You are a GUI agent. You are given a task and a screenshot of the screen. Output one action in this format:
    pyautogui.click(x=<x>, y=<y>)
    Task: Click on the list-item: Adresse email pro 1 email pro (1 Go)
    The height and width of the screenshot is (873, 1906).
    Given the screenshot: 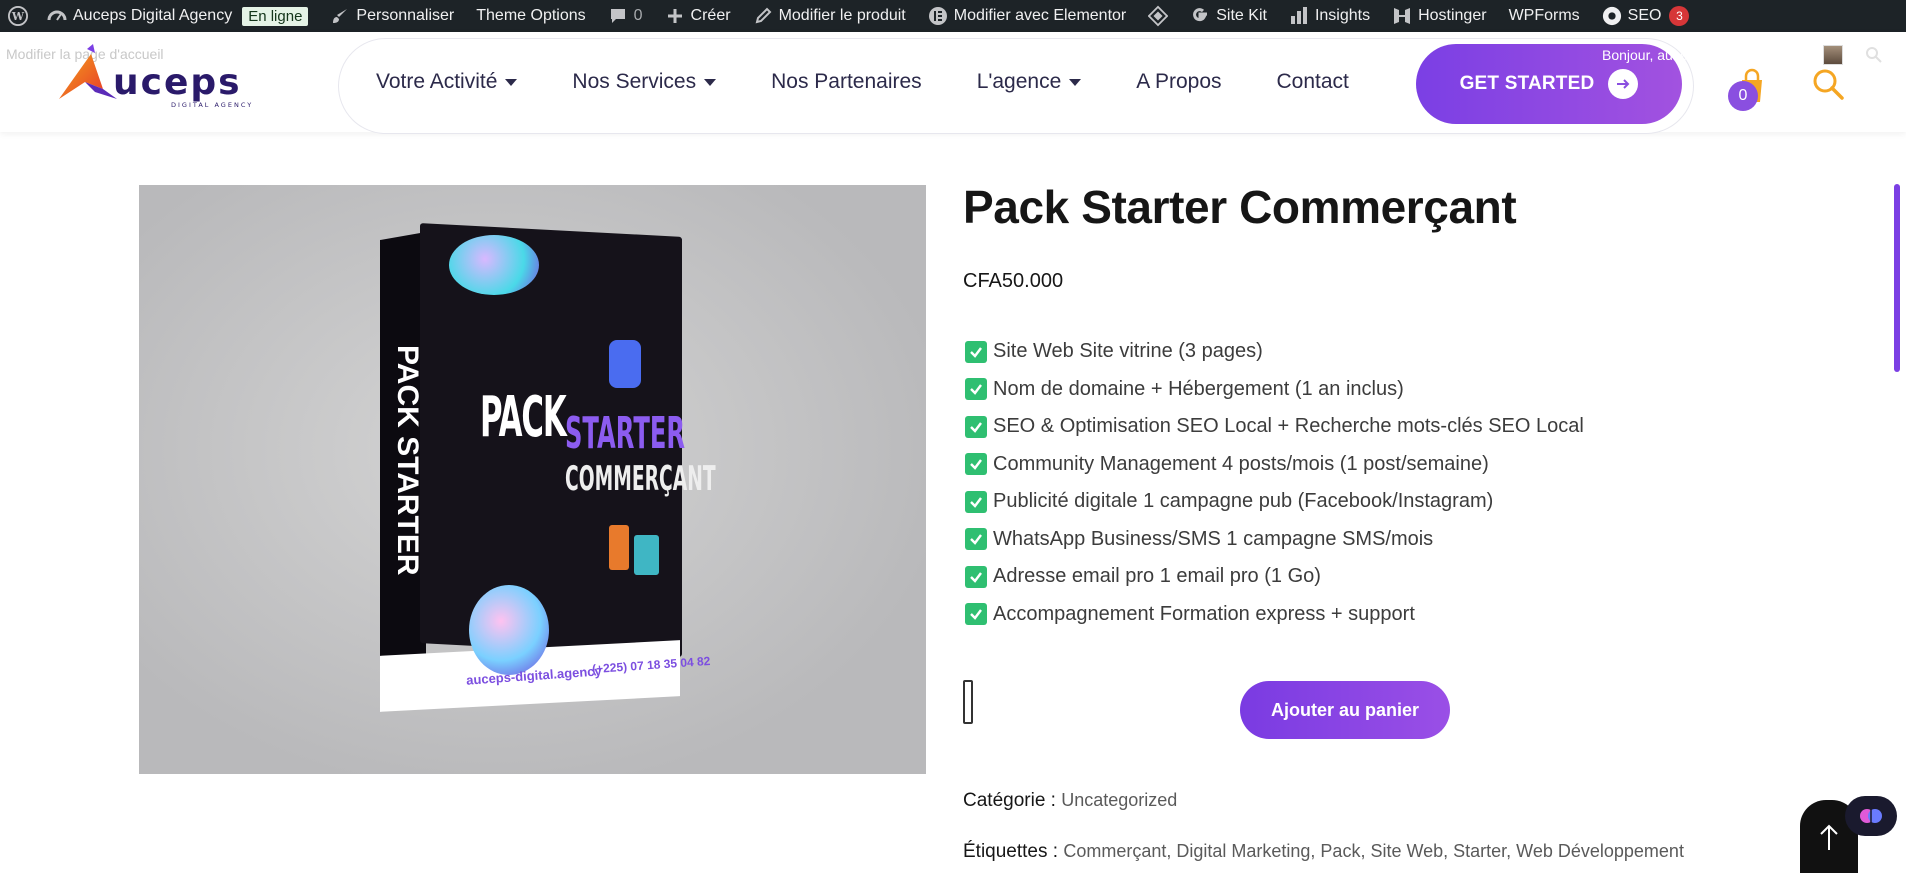 What is the action you would take?
    pyautogui.click(x=1274, y=577)
    